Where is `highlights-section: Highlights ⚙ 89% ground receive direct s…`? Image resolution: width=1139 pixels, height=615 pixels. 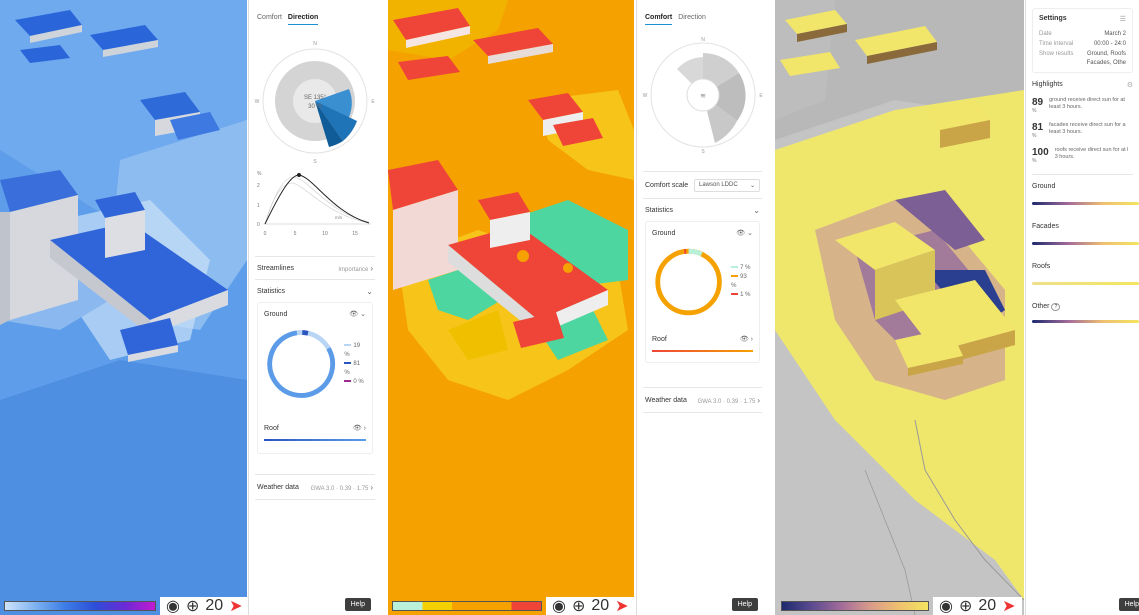
highlights-section: Highlights ⚙ 89% ground receive direct s… is located at coordinates (1082, 122).